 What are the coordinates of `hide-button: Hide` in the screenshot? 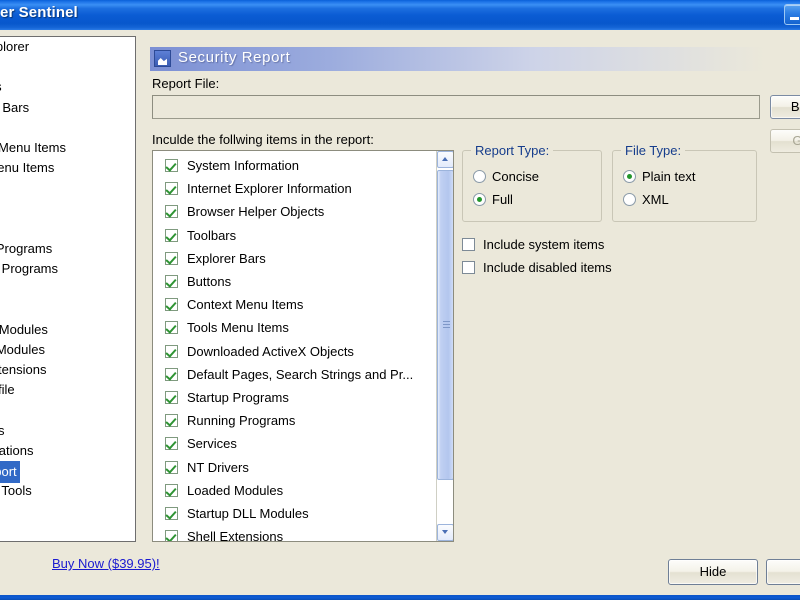 It's located at (713, 572).